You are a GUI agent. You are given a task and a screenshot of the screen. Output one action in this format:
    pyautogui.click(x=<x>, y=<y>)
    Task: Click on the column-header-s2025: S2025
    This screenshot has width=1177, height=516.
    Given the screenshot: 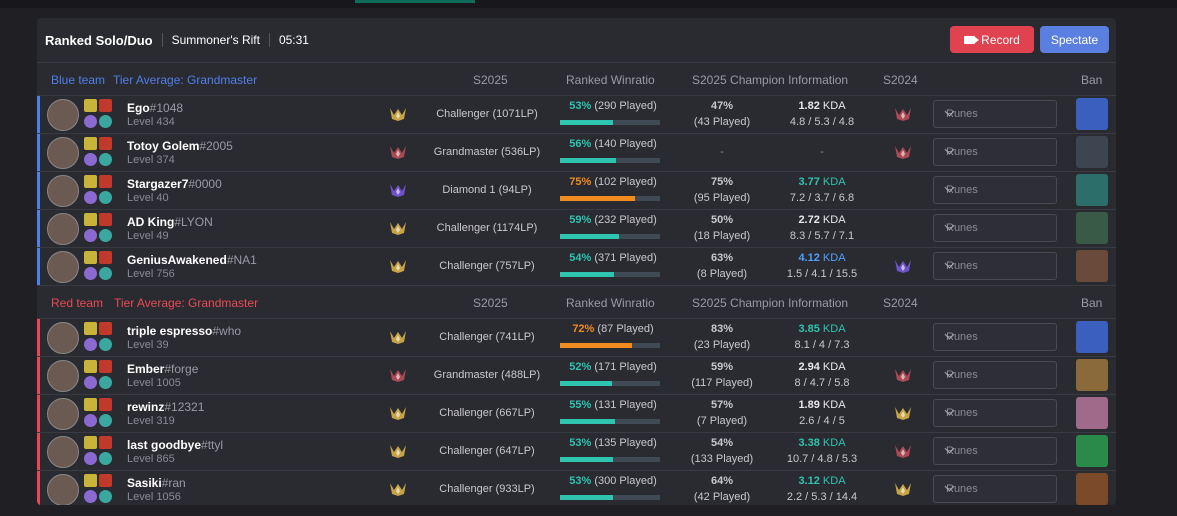 What is the action you would take?
    pyautogui.click(x=490, y=303)
    